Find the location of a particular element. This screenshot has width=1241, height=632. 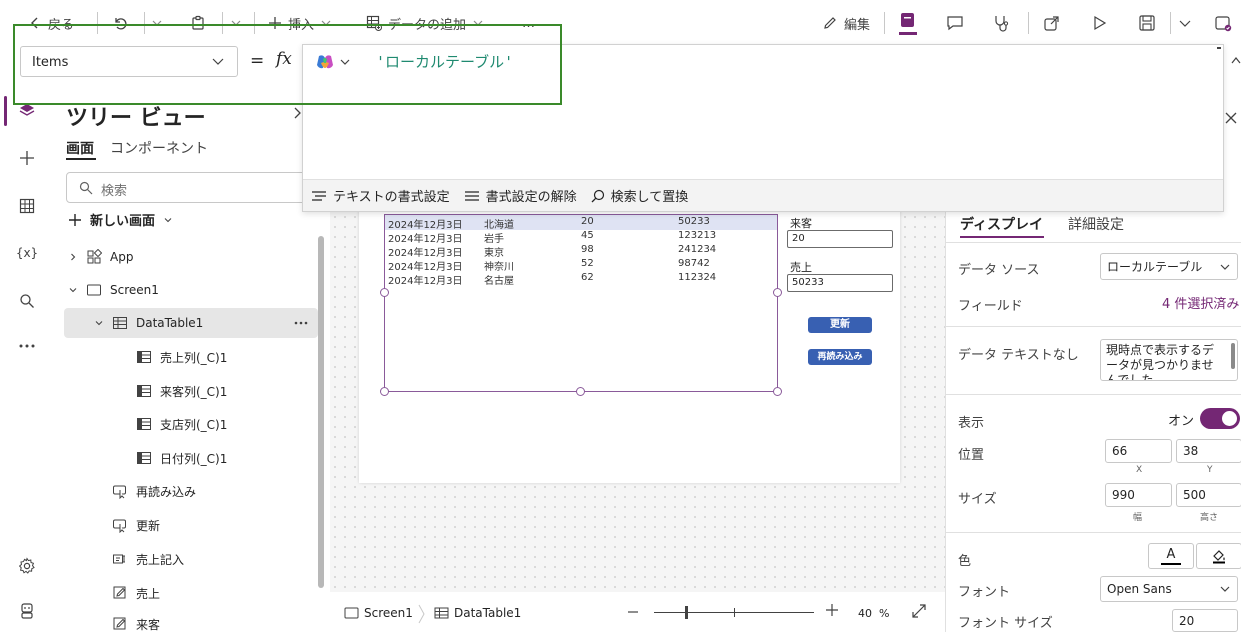

cell-branch: 岩手 is located at coordinates (494, 239).